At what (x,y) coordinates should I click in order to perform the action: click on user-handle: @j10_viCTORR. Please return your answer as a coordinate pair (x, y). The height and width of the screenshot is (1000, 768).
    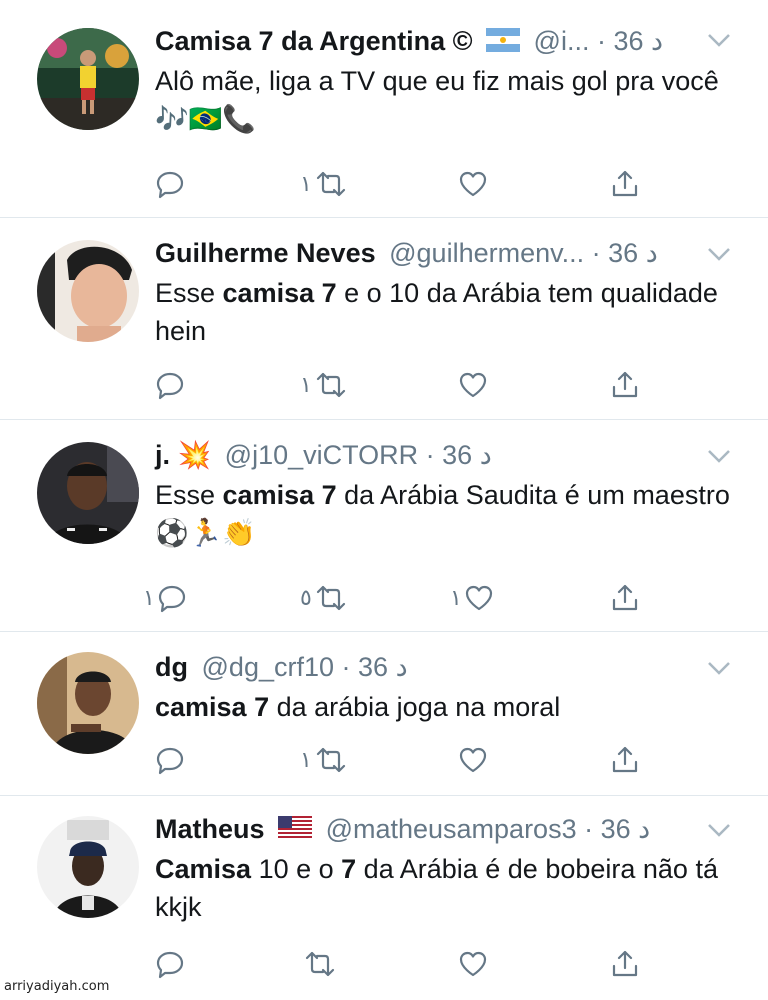
    Looking at the image, I should click on (321, 455).